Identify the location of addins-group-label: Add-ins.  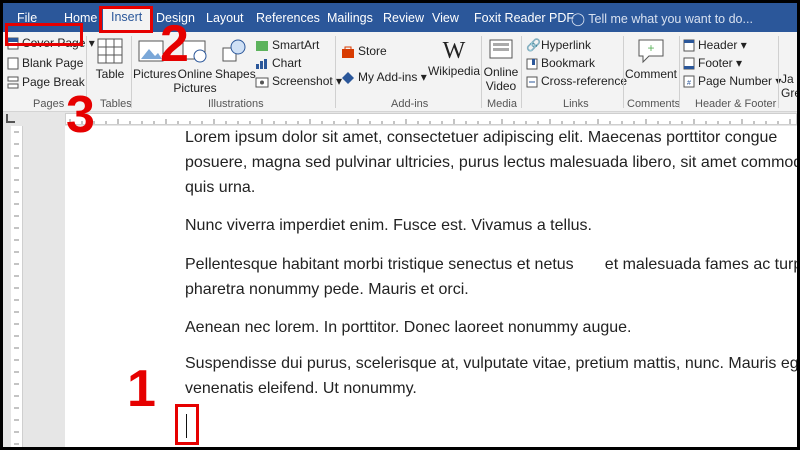
(410, 104).